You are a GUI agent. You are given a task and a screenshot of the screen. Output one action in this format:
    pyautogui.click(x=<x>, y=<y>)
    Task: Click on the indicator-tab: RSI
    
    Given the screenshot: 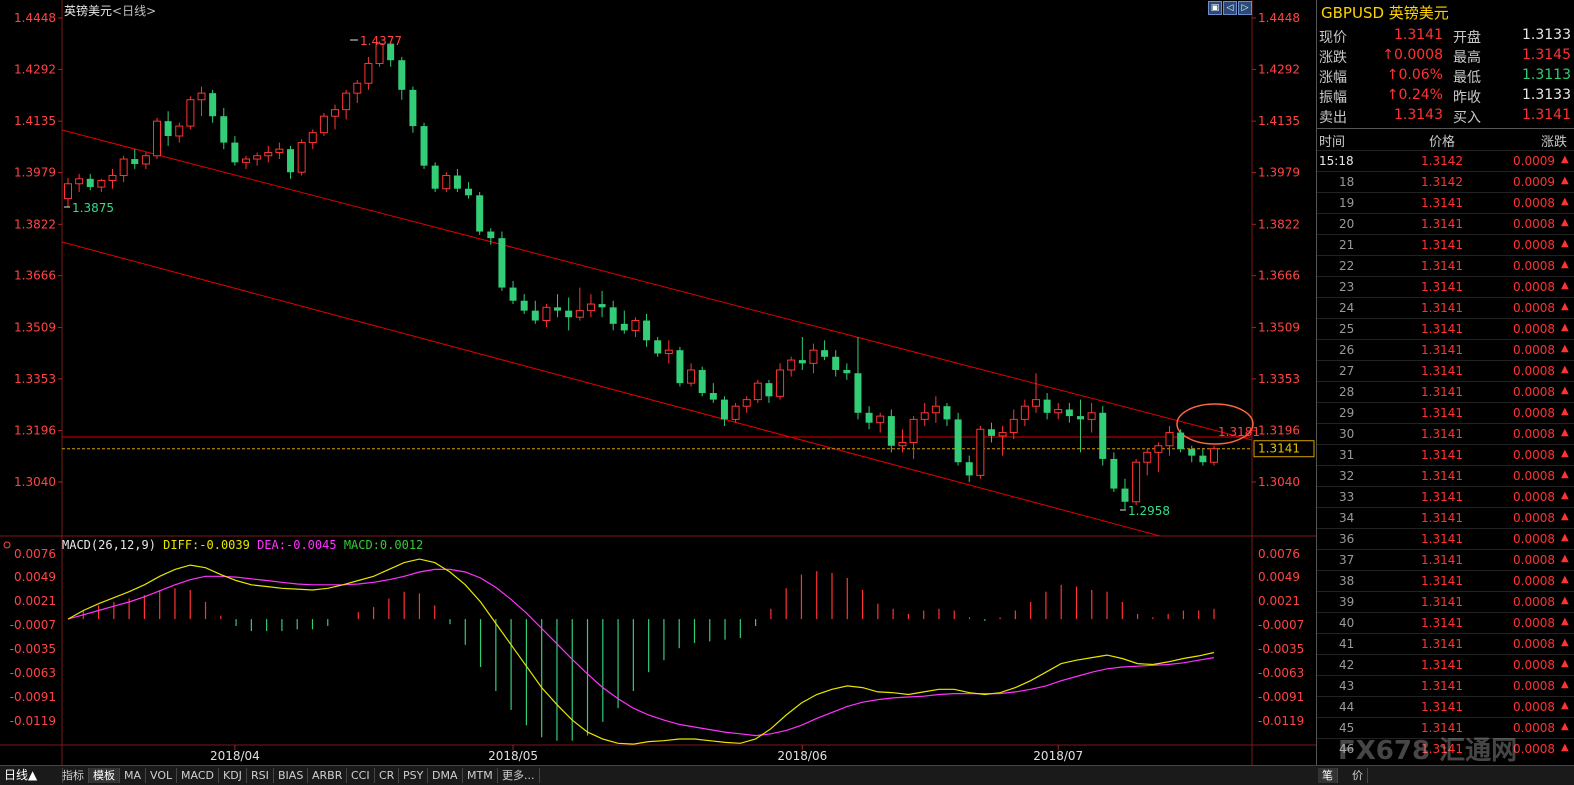 What is the action you would take?
    pyautogui.click(x=260, y=775)
    